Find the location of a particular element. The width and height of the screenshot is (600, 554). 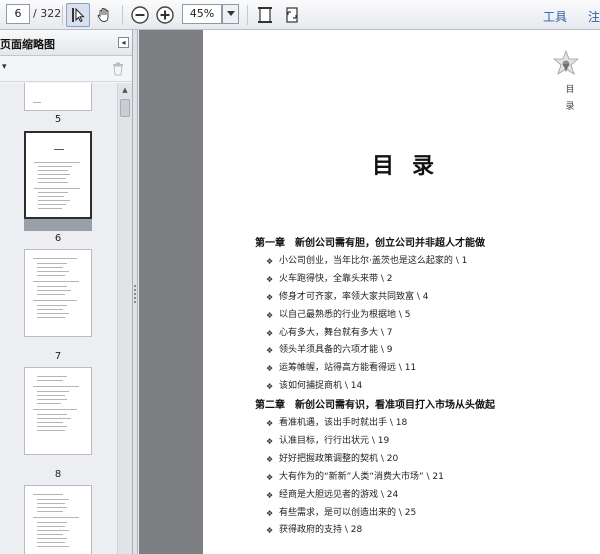

toc-entry: ❖ 大有作为的“新新”人类“消费大市场” \ 21 is located at coordinates (425, 478).